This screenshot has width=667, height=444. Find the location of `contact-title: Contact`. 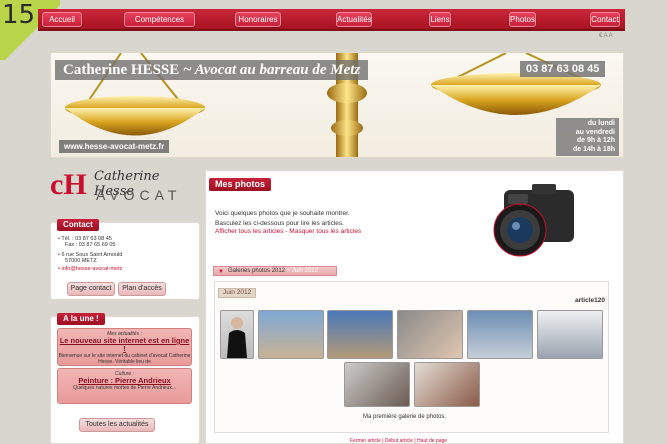

contact-title: Contact is located at coordinates (78, 225).